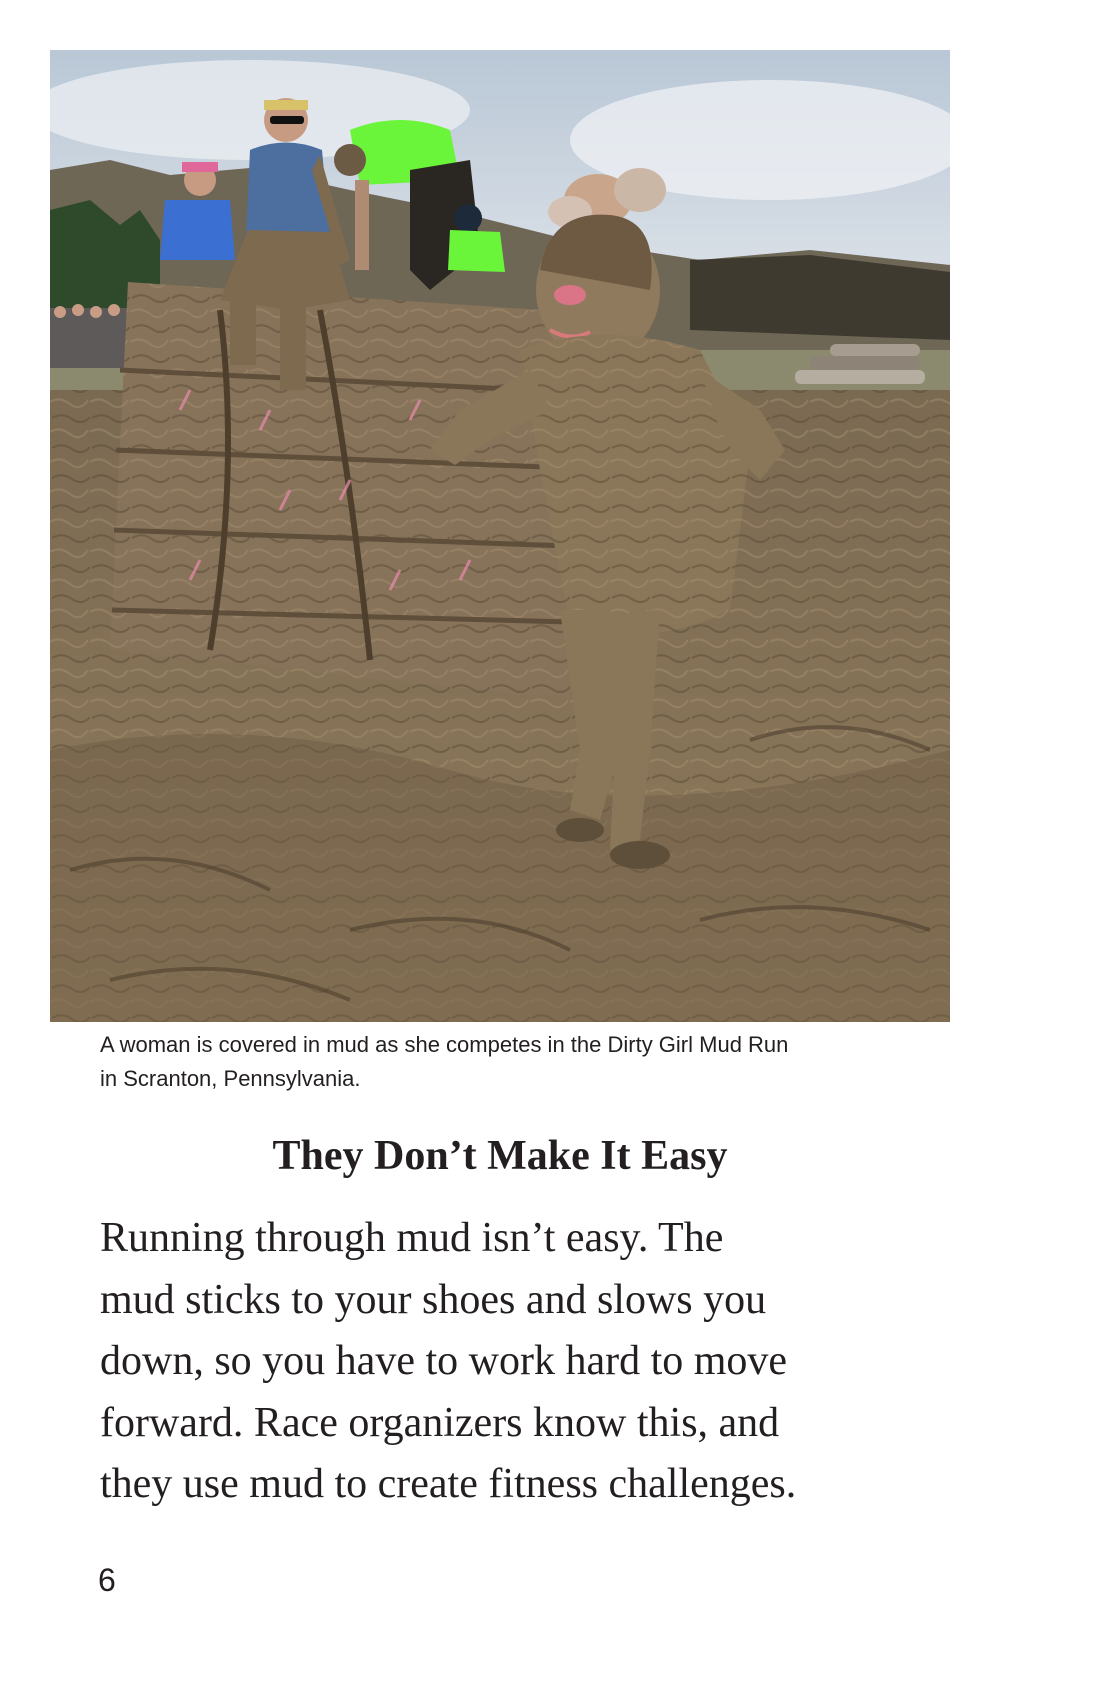 The width and height of the screenshot is (1100, 1700). What do you see at coordinates (90, 336) in the screenshot?
I see `spectator-crowd` at bounding box center [90, 336].